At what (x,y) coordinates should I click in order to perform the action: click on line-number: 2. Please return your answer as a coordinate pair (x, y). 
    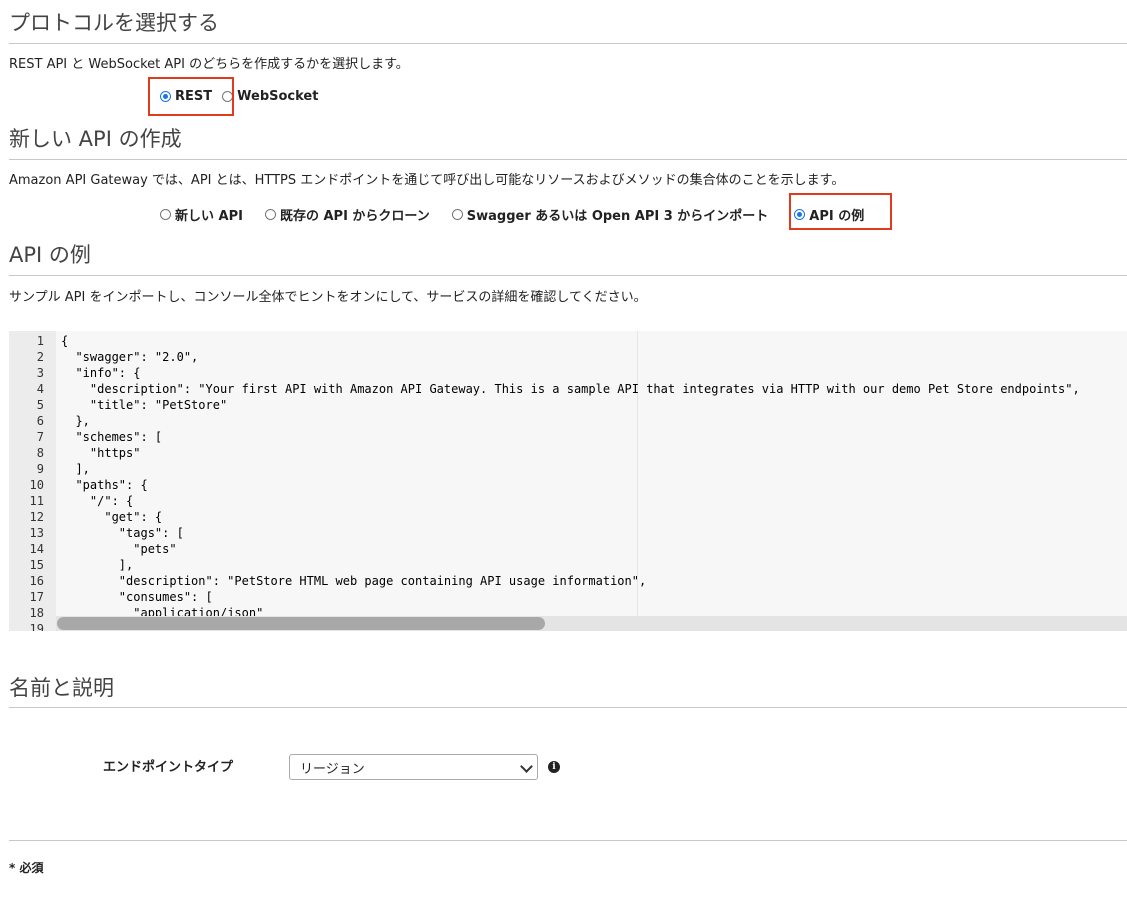
    Looking at the image, I should click on (40, 357).